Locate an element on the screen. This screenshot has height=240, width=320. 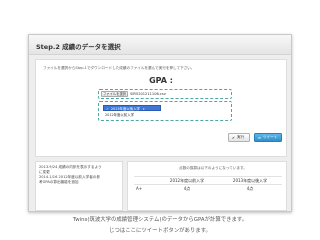
file-name: SIR5201211106.csv is located at coordinates (148, 94).